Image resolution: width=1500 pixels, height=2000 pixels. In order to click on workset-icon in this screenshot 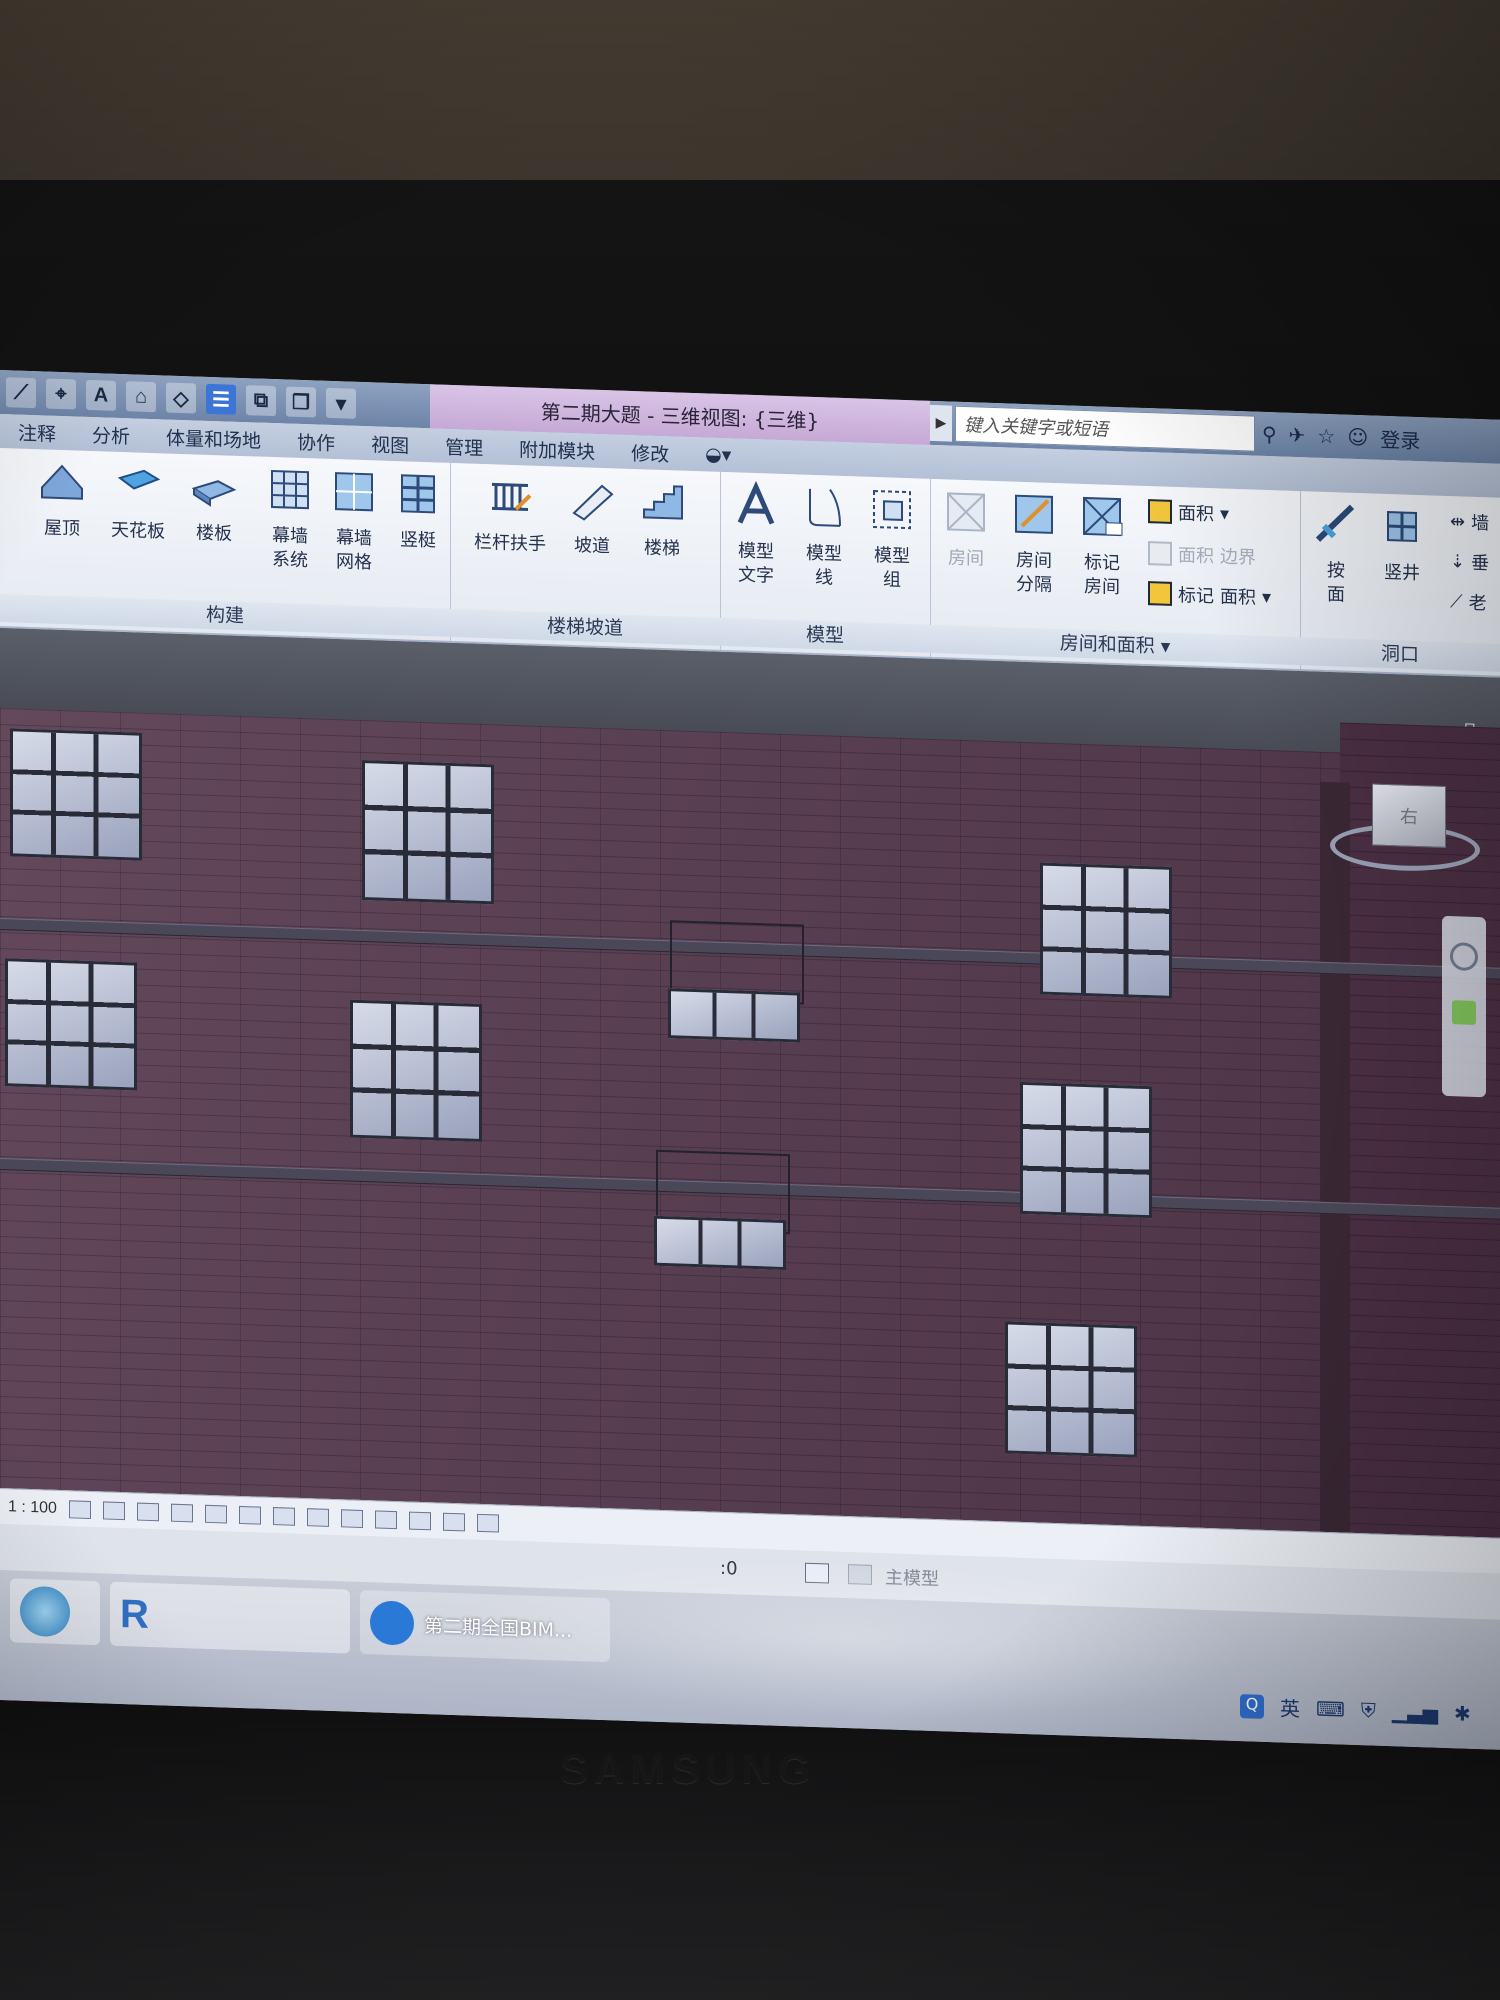, I will do `click(860, 1574)`.